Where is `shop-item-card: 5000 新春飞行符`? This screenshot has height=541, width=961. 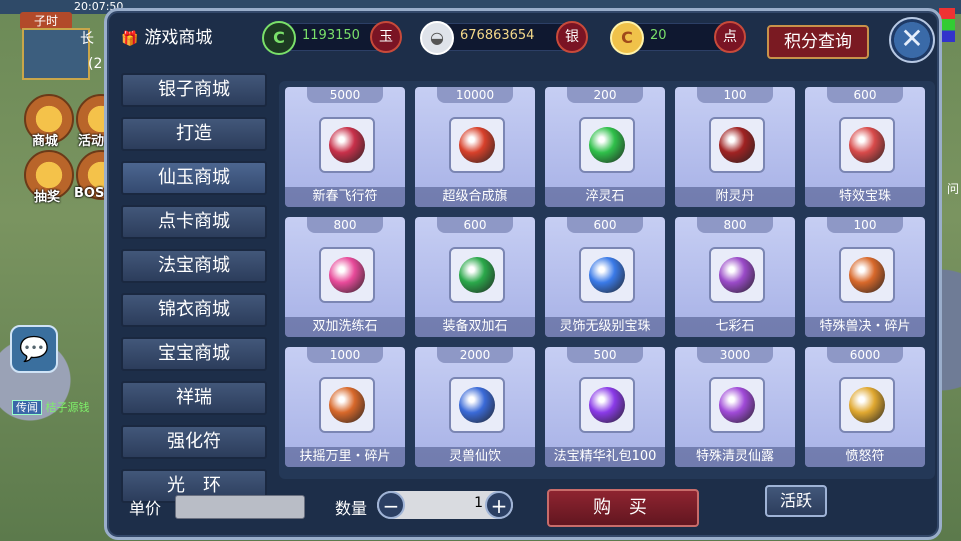 shop-item-card: 5000 新春飞行符 is located at coordinates (345, 147).